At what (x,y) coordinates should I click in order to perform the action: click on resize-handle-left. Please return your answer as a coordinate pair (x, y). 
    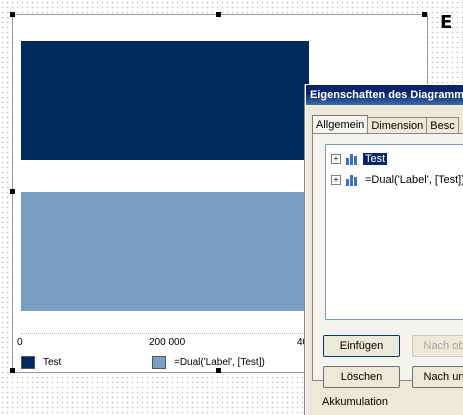
    Looking at the image, I should click on (12, 191).